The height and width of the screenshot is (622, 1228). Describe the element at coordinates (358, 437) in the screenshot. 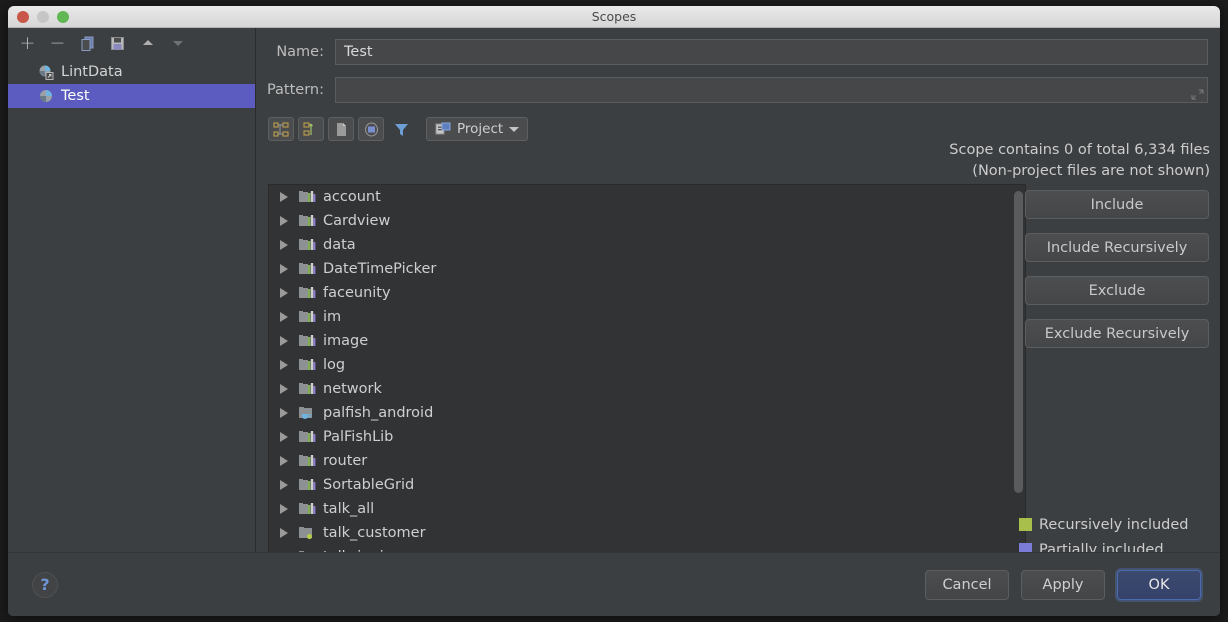

I see `tree-row-label: PalFishLib` at that location.